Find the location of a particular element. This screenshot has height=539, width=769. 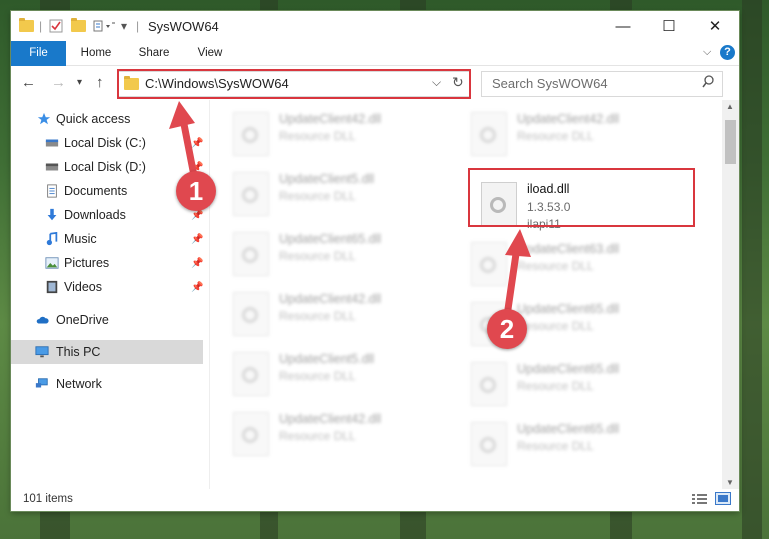

arrow-2-head is located at coordinates (518, 243).